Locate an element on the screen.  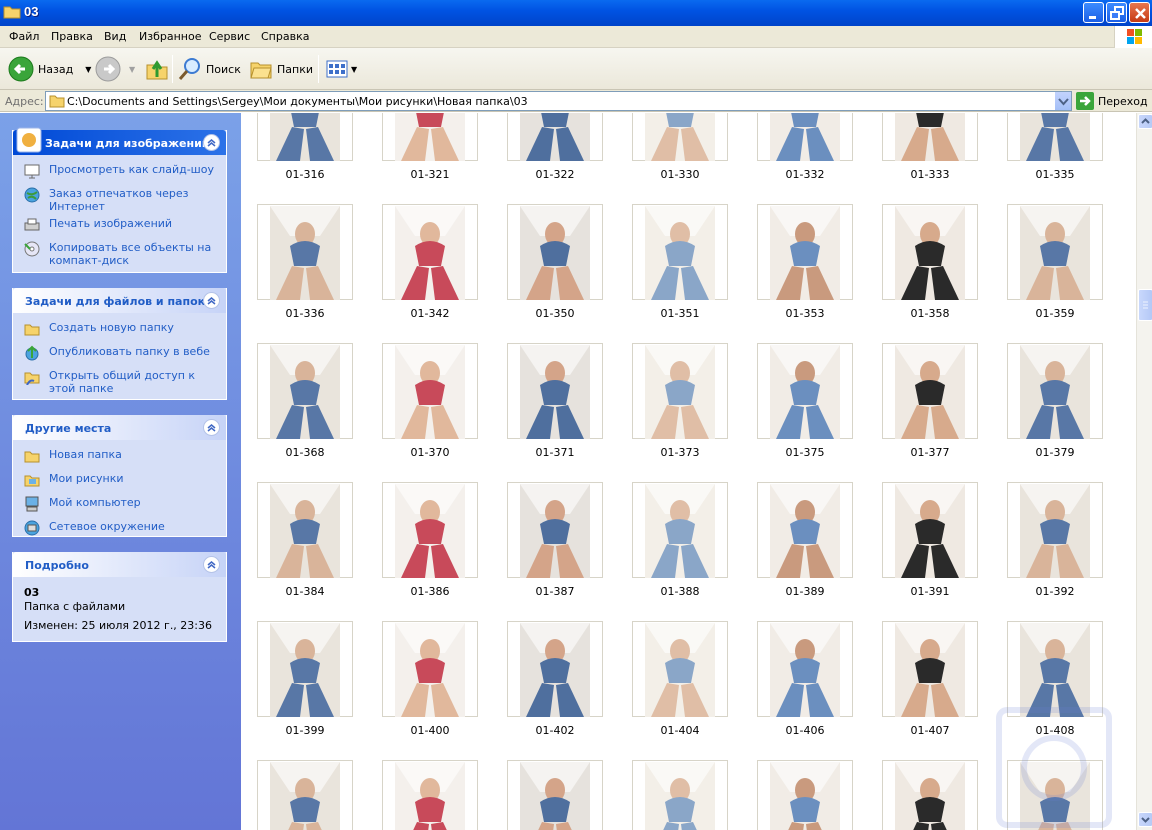
file-name: 01-407 is located at coordinates (930, 730).